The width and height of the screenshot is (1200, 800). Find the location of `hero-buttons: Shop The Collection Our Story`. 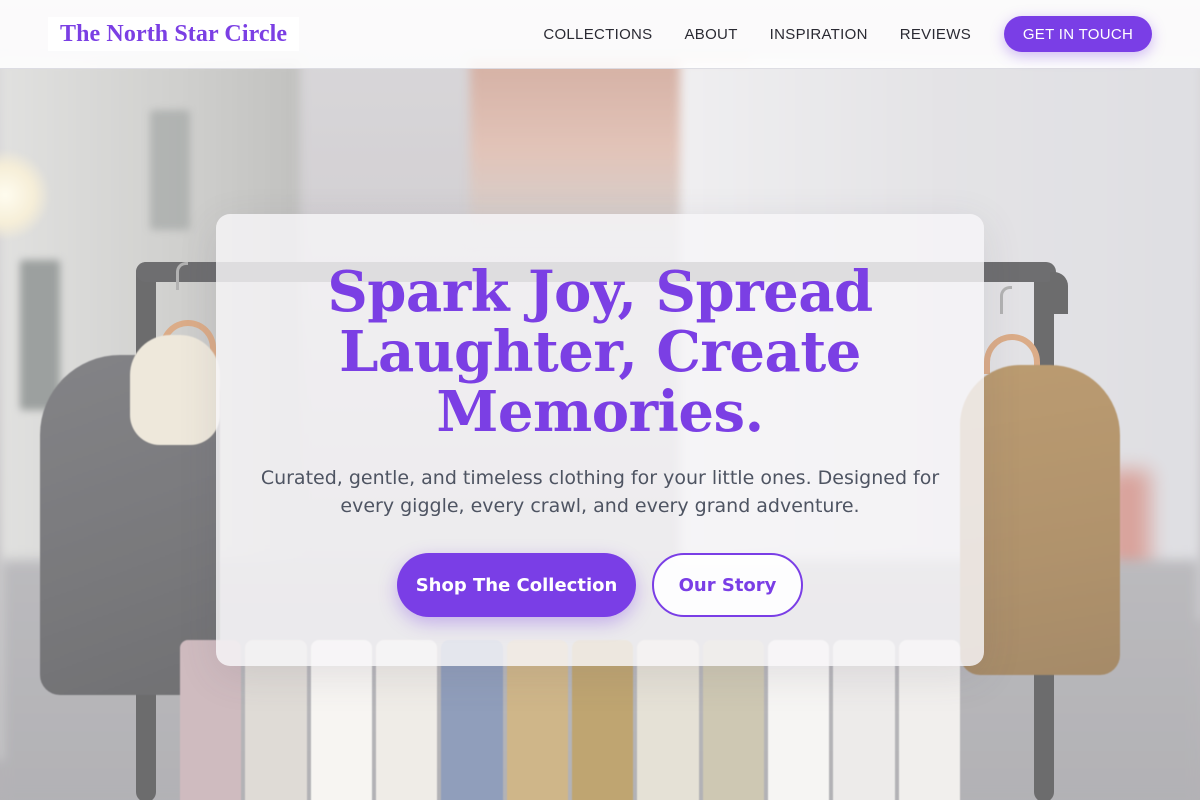

hero-buttons: Shop The Collection Our Story is located at coordinates (600, 585).